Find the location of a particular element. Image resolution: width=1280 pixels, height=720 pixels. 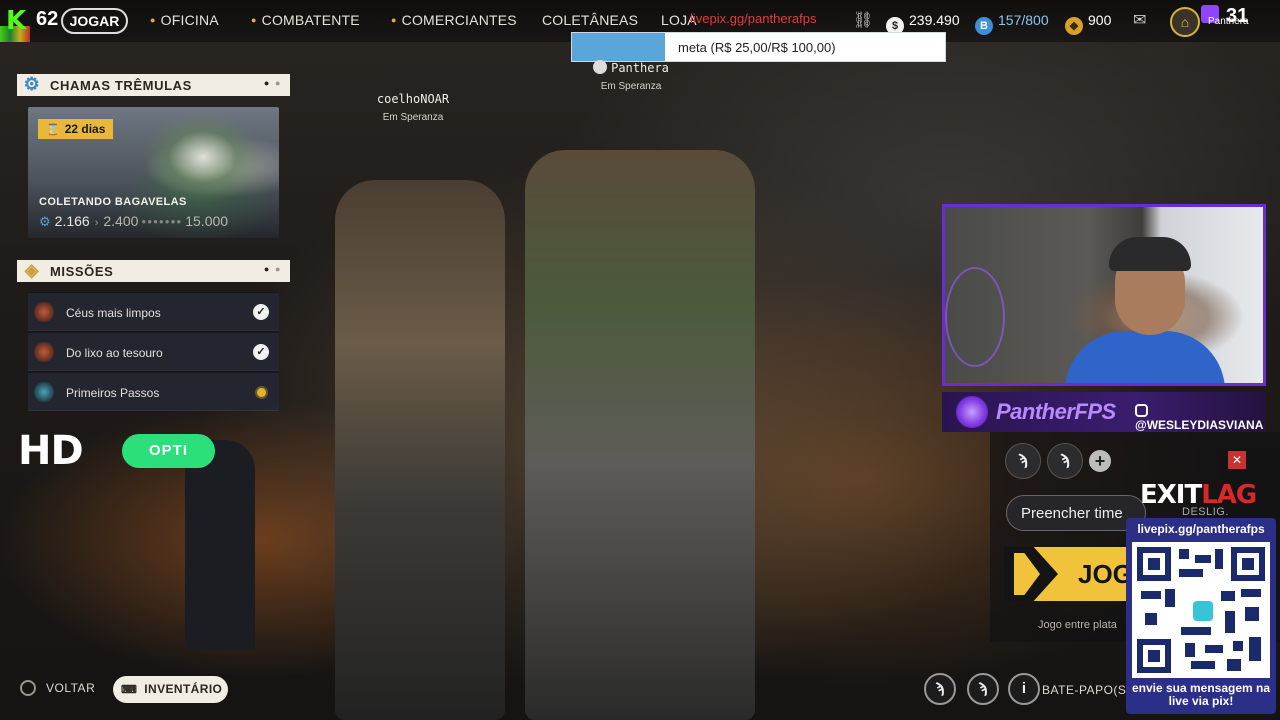

premium-currency: ◆ 900 is located at coordinates (1088, 23).